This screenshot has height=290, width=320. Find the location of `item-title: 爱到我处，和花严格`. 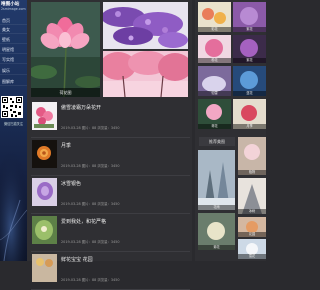

item-title: 爱到我处，和花严格 is located at coordinates (83, 221).